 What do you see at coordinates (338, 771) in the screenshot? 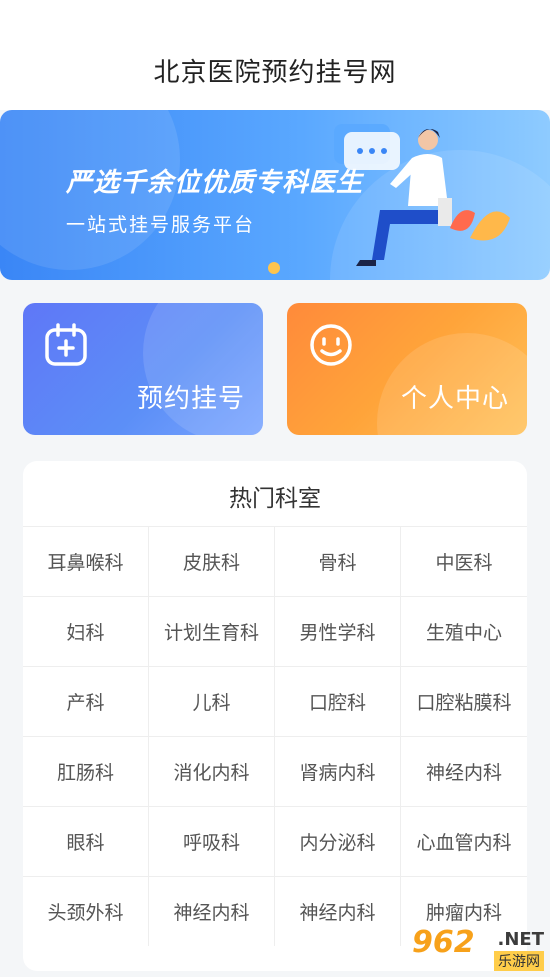
I see `department-item: 肾病内科` at bounding box center [338, 771].